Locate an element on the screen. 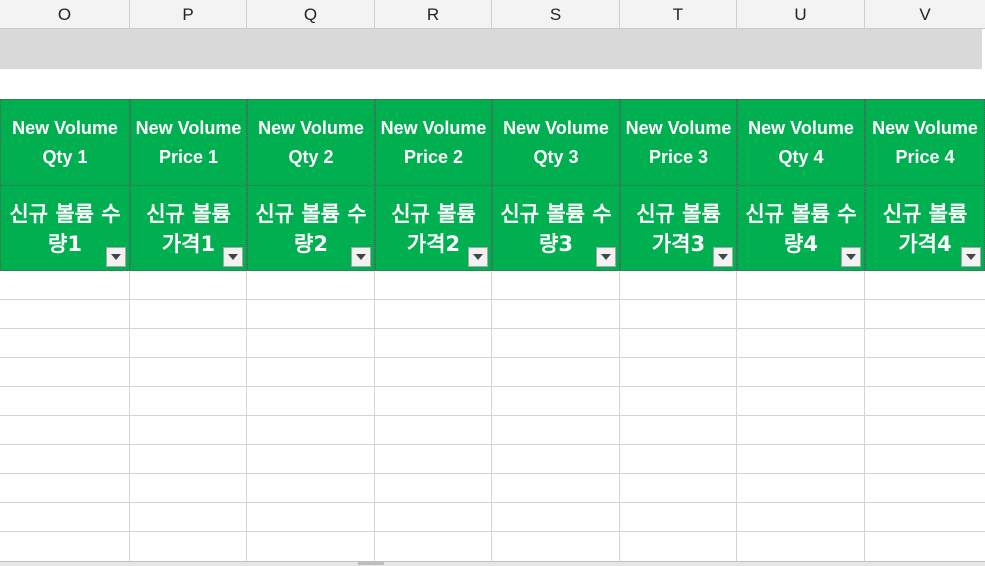  column-header-o: O is located at coordinates (65, 14).